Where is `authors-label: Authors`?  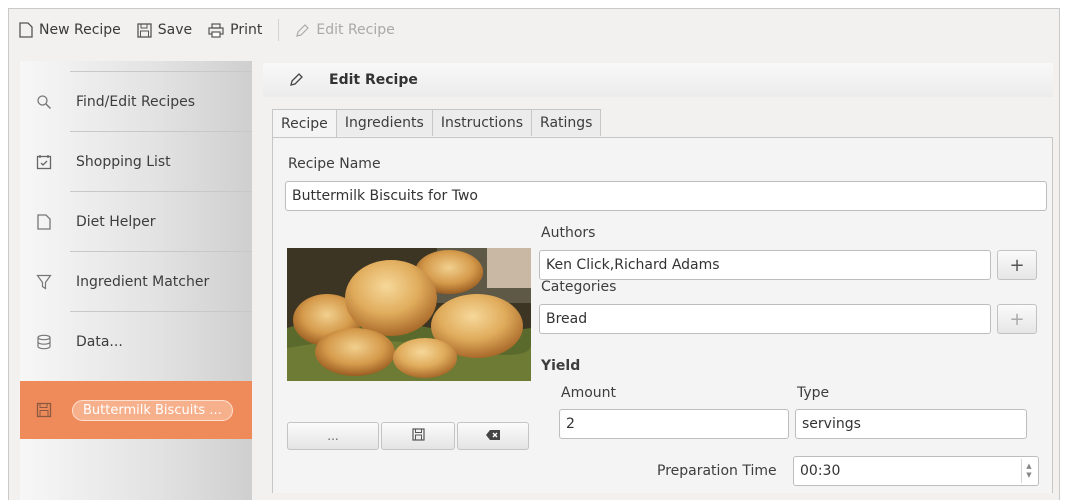
authors-label: Authors is located at coordinates (568, 233).